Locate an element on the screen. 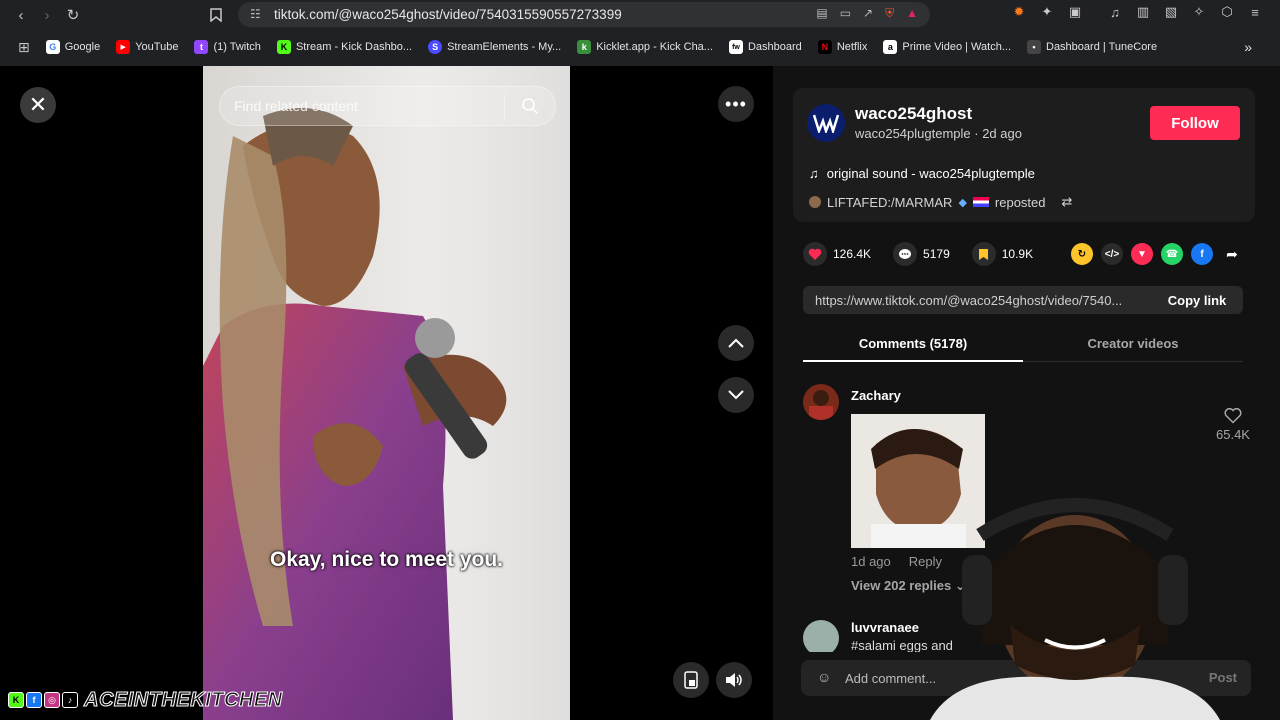 The width and height of the screenshot is (1280, 720). netflix-icon: N is located at coordinates (824, 47).